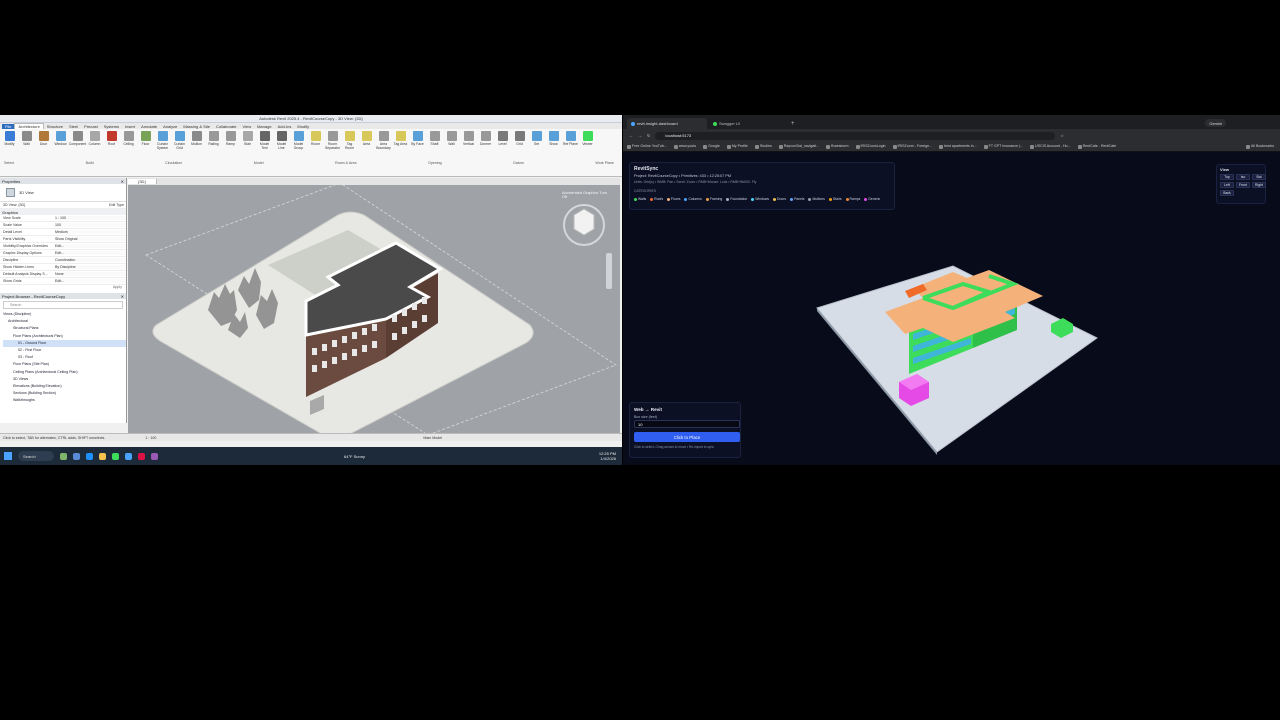  I want to click on property-value: 1 : 100, so click(90, 218).